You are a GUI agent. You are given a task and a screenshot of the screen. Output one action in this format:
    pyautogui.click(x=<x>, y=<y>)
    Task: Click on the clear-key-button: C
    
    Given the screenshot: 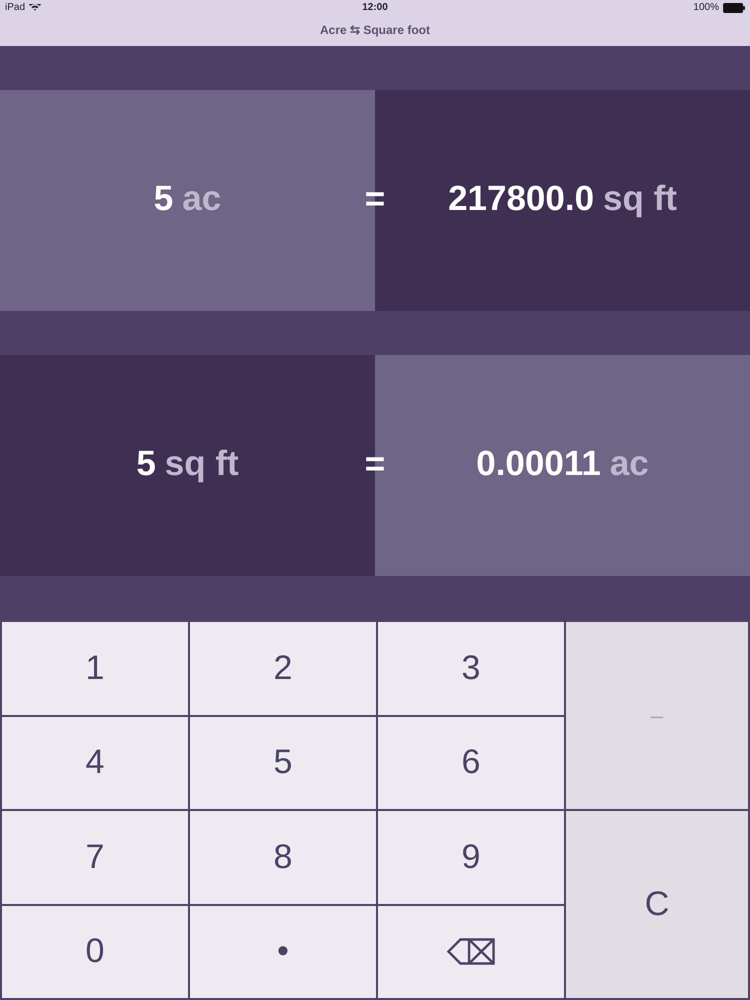 What is the action you would take?
    pyautogui.click(x=657, y=904)
    